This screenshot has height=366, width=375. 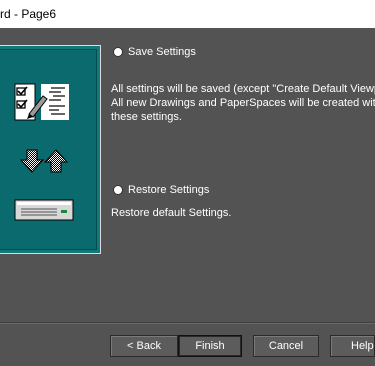 What do you see at coordinates (286, 346) in the screenshot?
I see `cancel-button: Cancel` at bounding box center [286, 346].